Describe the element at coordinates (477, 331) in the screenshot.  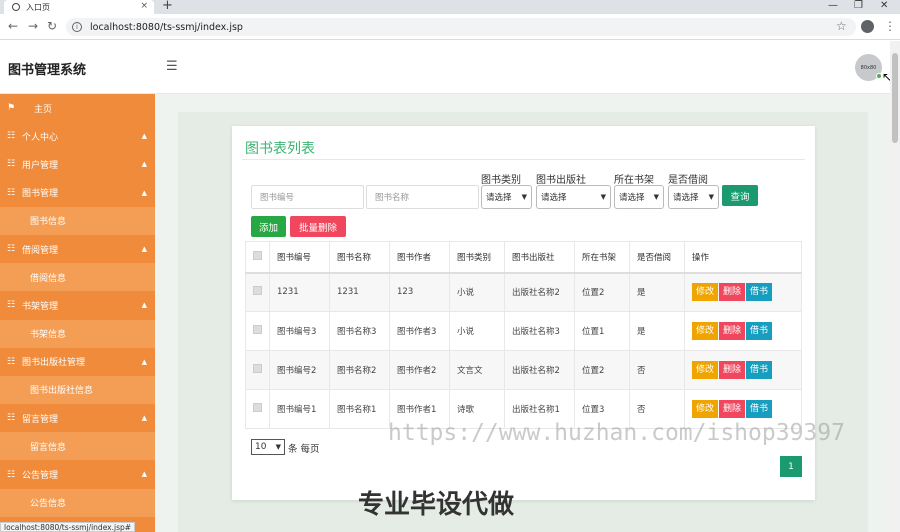
I see `table-cell-category: 小说` at that location.